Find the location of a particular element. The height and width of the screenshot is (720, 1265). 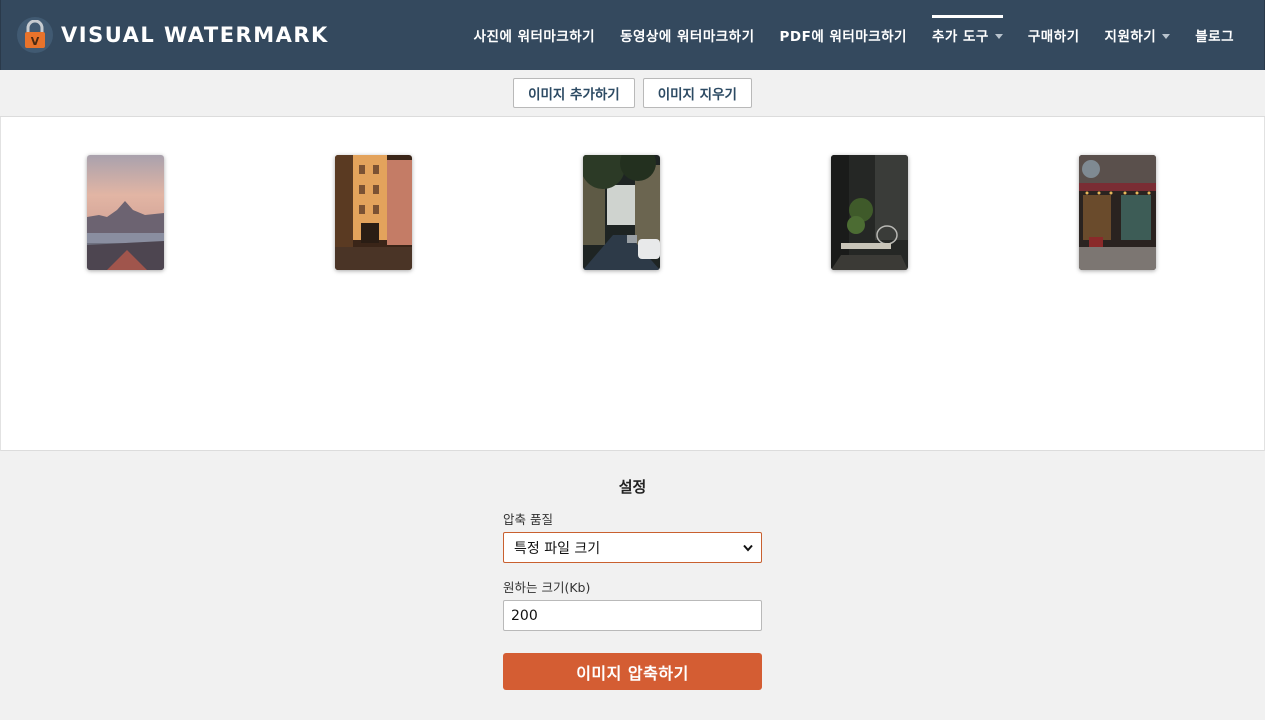

image-toolbar: 이미지 추가하기 이미지 지우기 is located at coordinates (632, 93).